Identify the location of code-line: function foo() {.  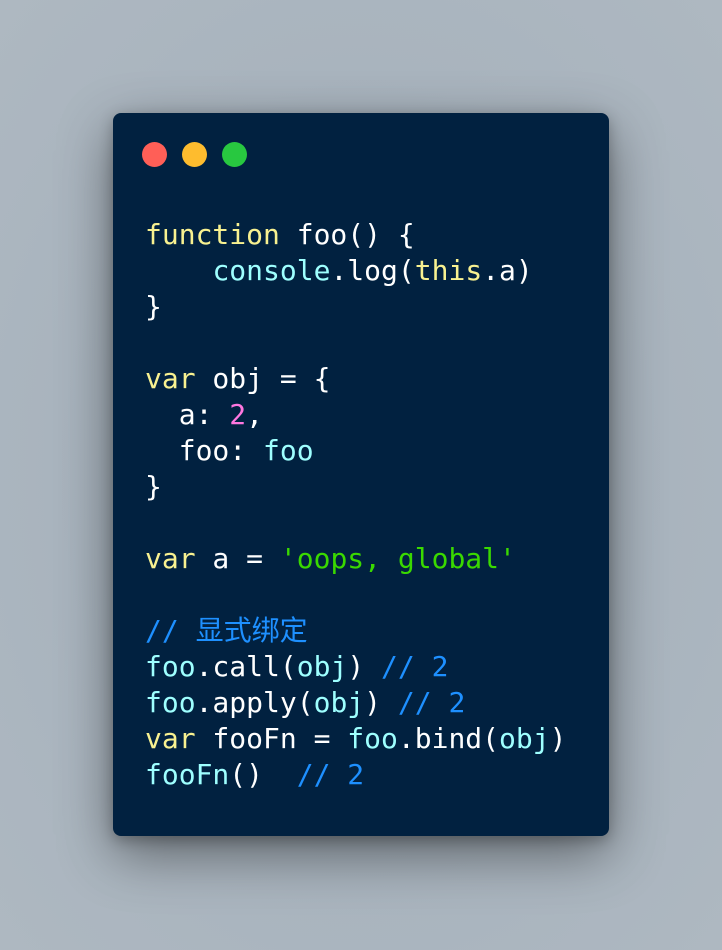
(355, 235).